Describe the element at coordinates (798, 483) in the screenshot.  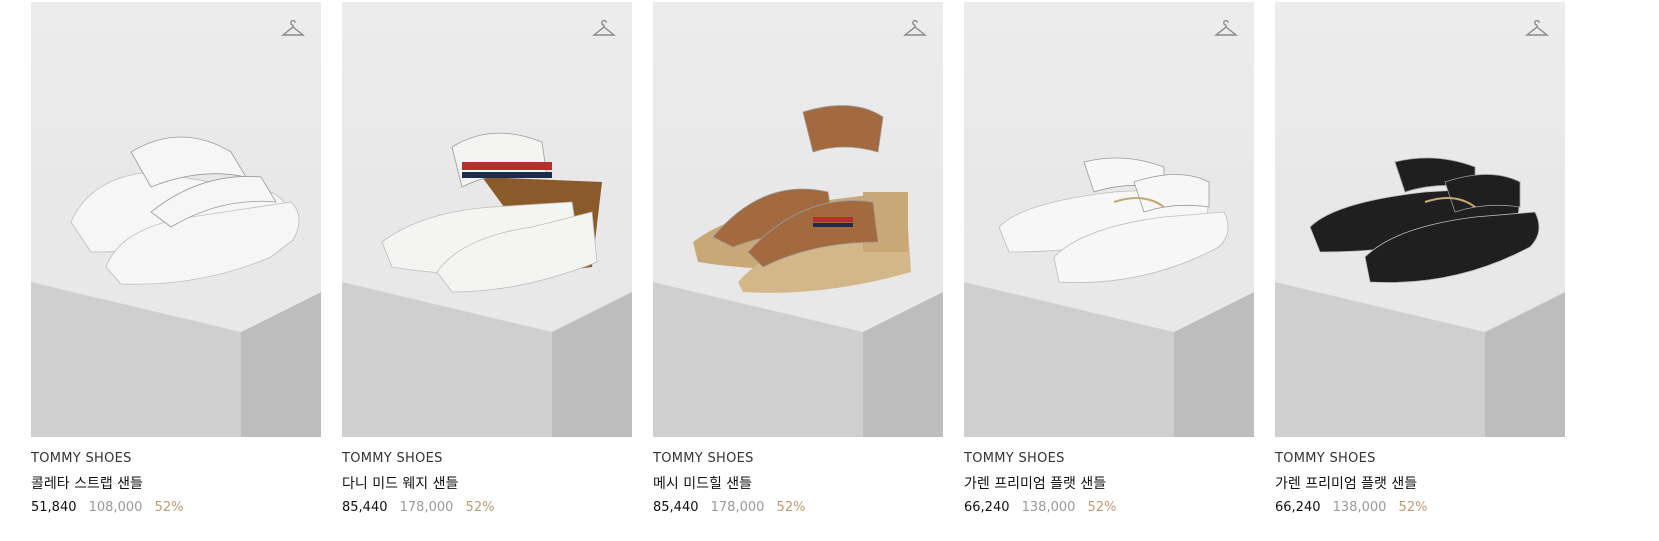
I see `product-name: 메시 미드힐 샌들` at that location.